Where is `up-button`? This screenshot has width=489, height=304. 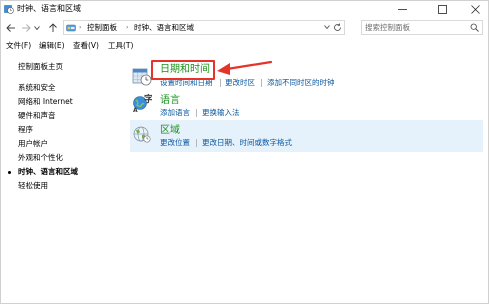
up-button is located at coordinates (53, 28).